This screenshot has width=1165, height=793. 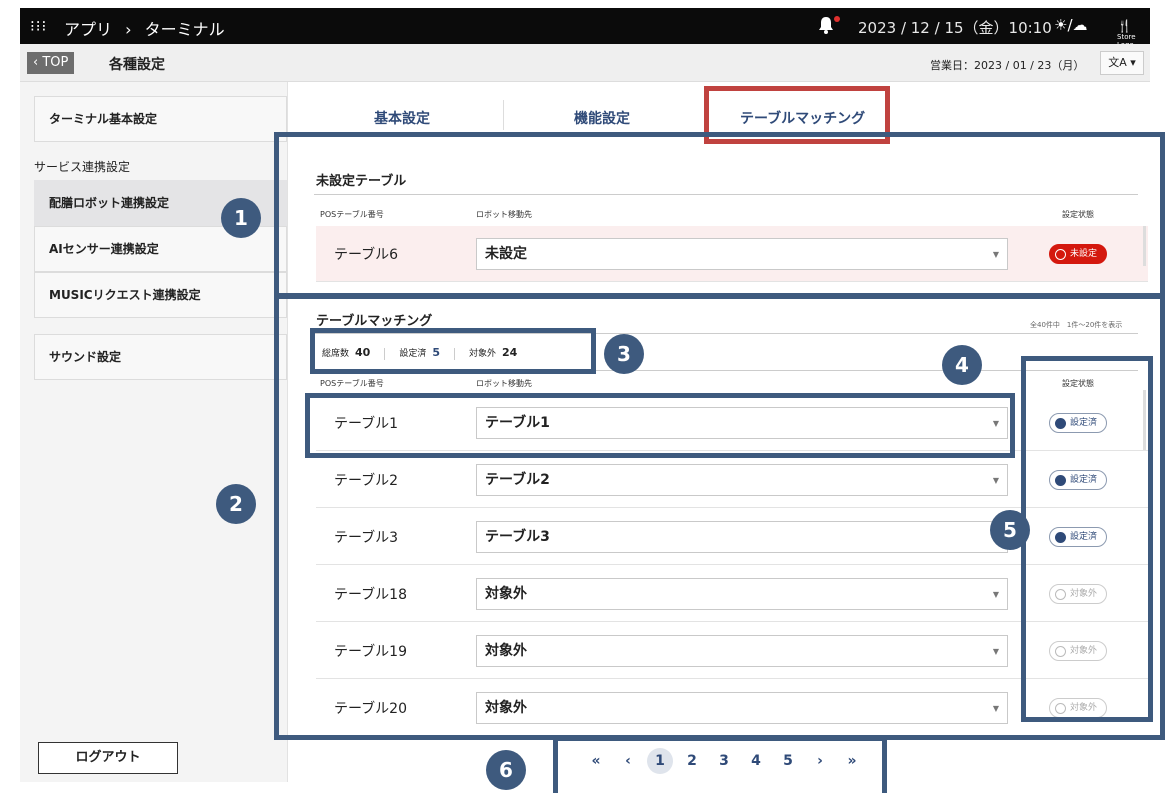 I want to click on annotation-badge-1: 1, so click(x=241, y=218).